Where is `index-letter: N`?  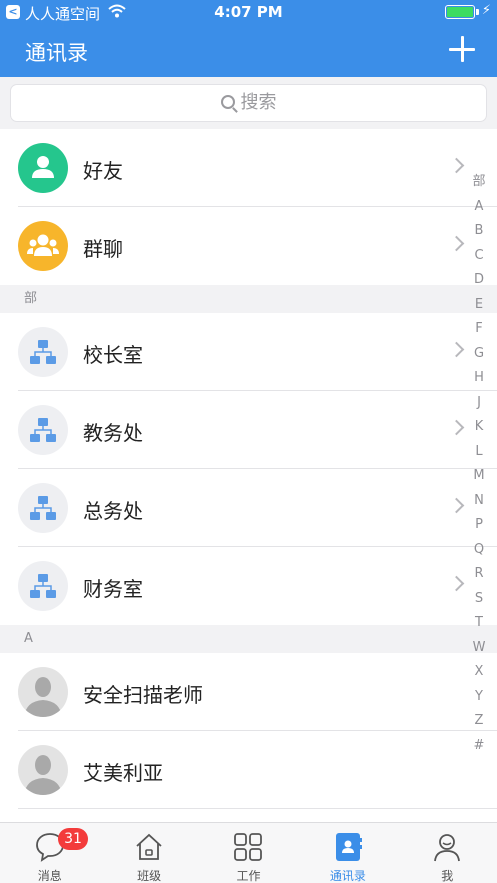 index-letter: N is located at coordinates (479, 501).